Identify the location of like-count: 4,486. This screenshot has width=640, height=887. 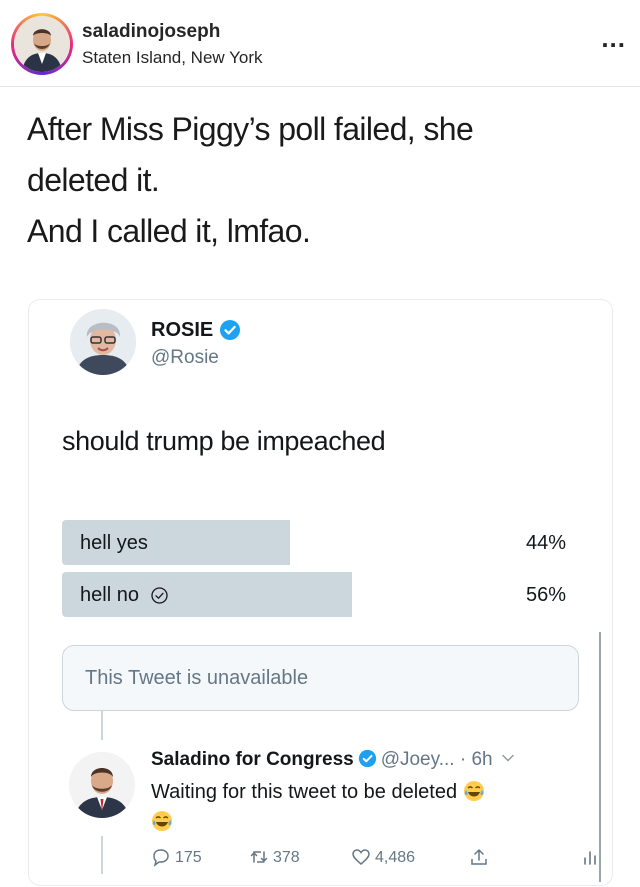
(395, 857).